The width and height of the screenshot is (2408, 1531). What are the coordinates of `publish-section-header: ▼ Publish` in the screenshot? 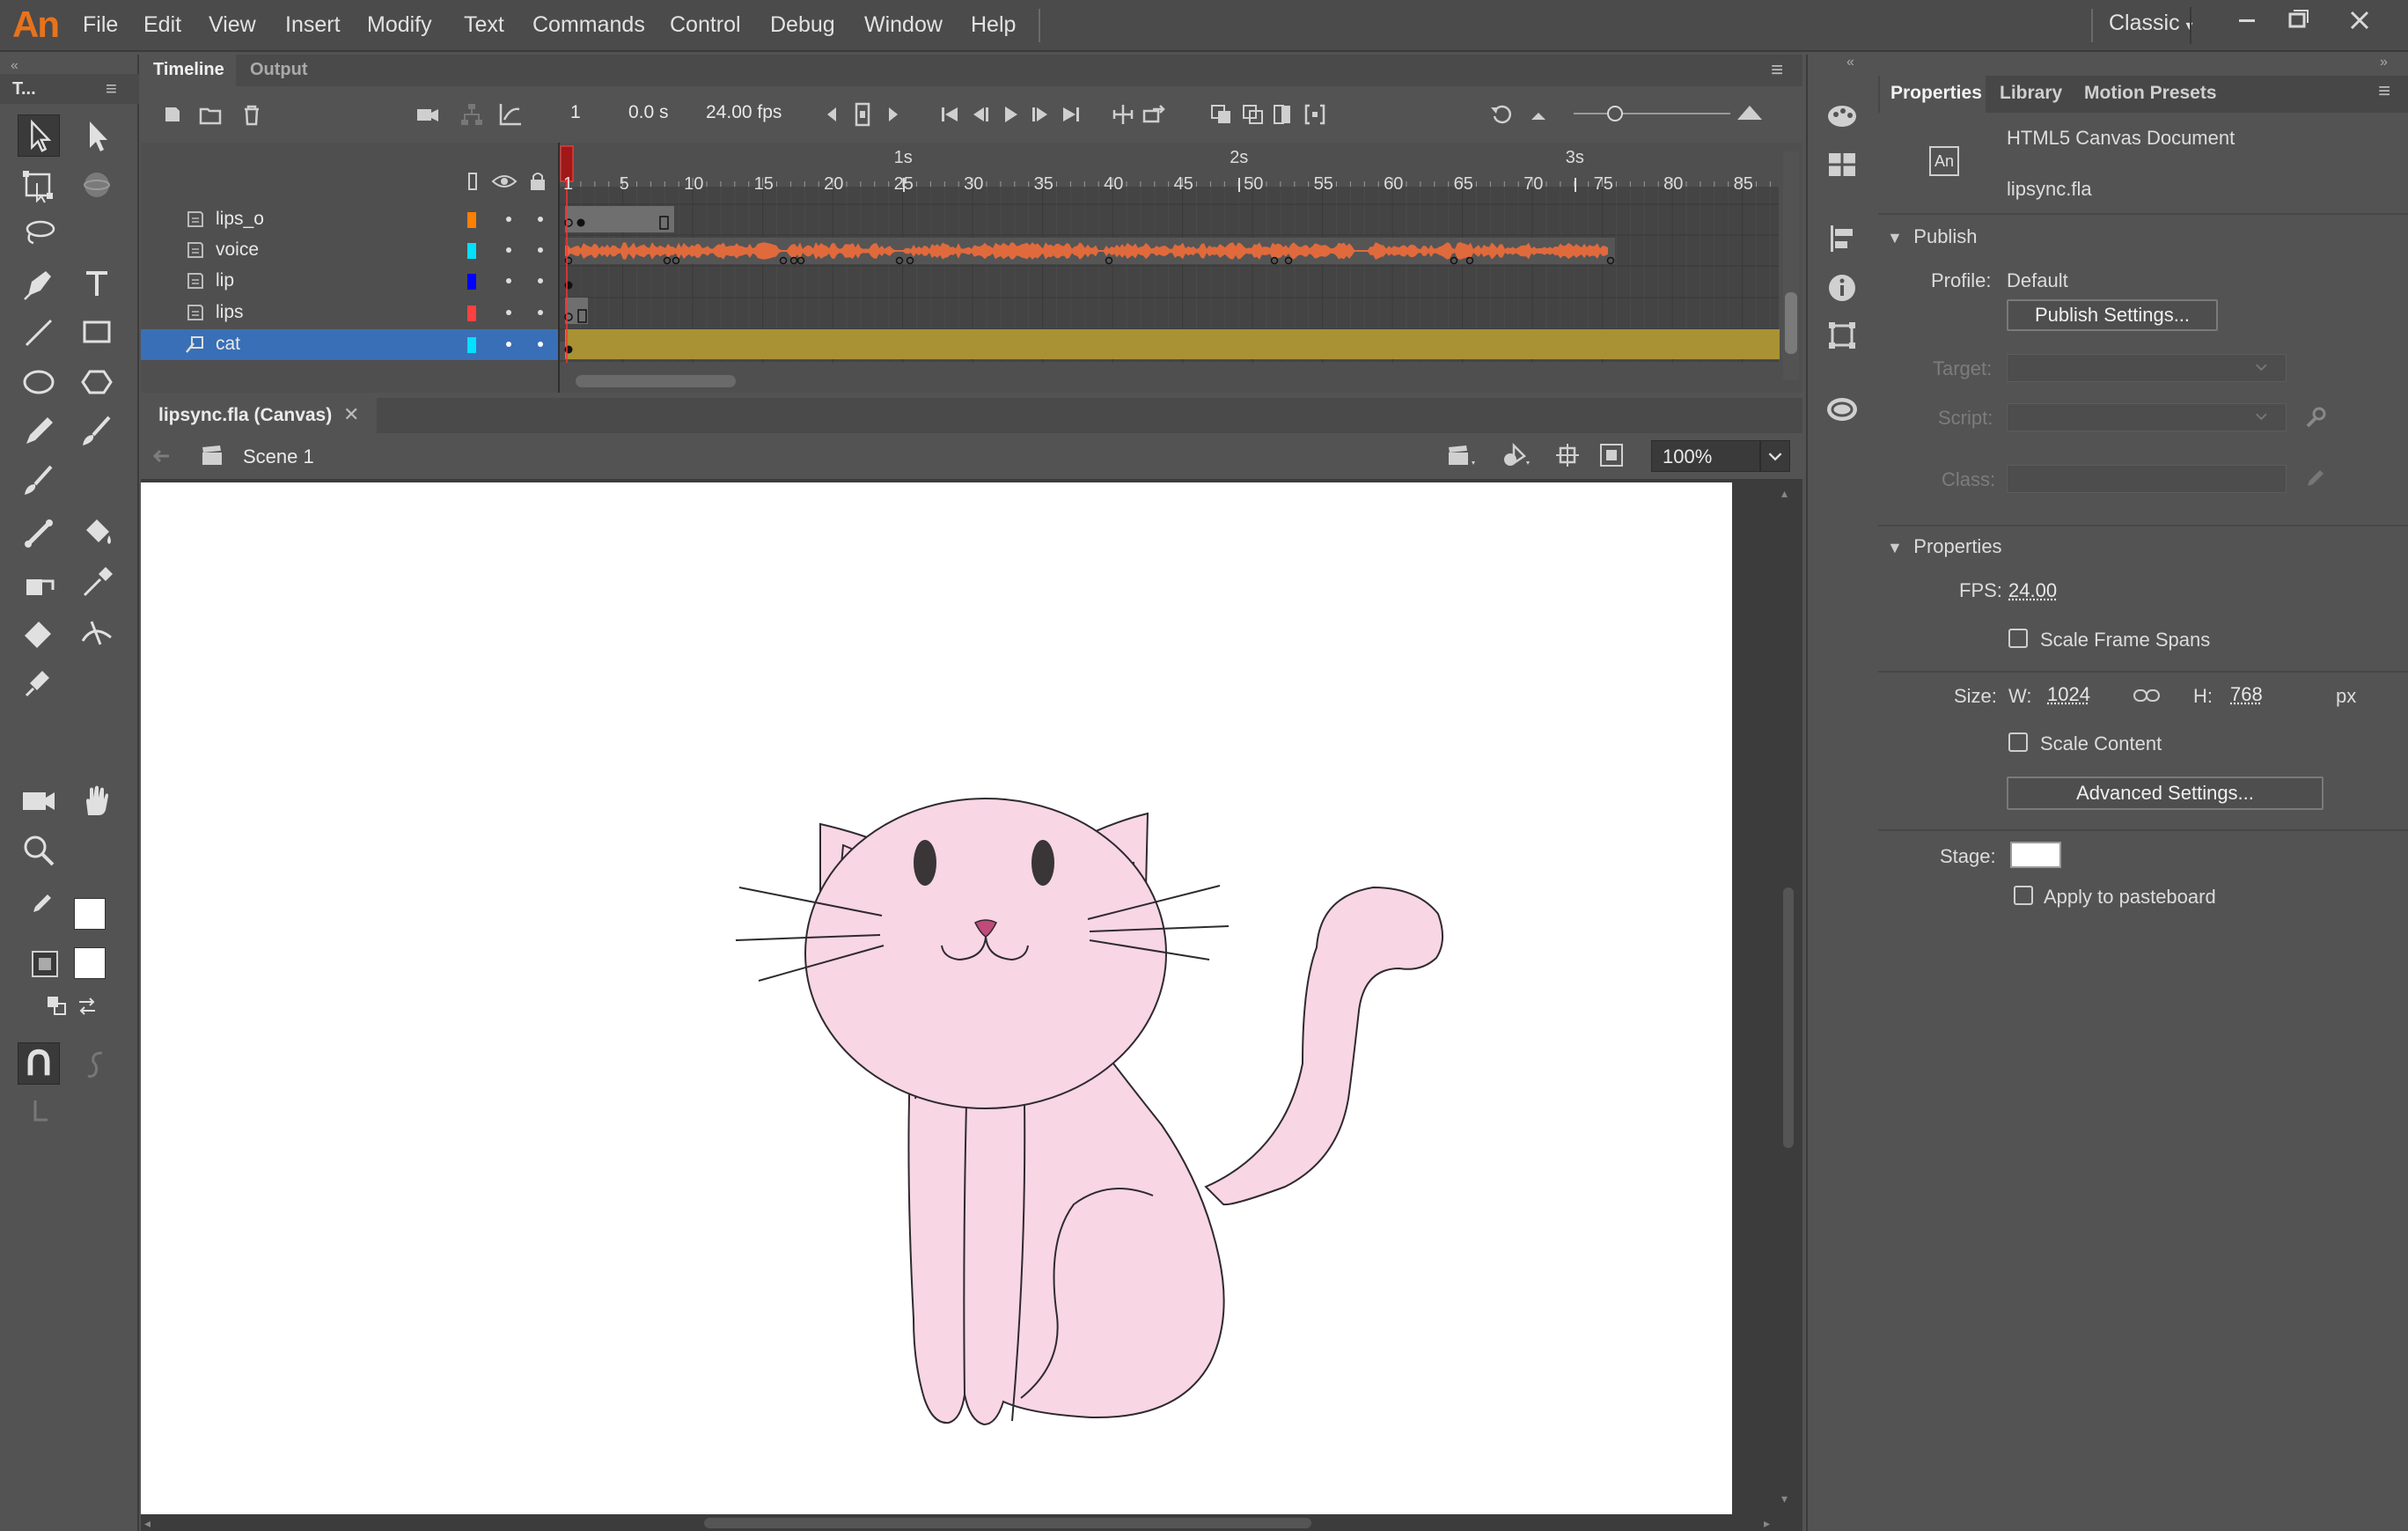 It's located at (1932, 236).